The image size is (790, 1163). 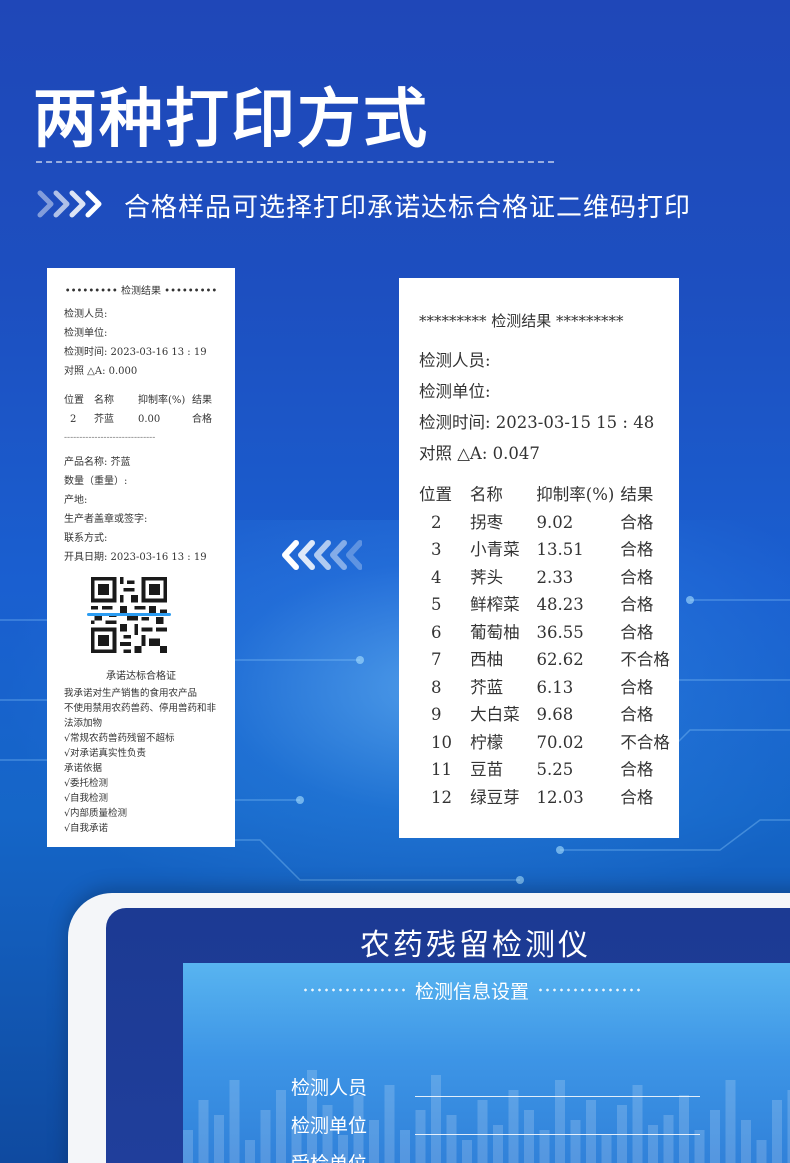 I want to click on receipt-header: ••••••••• 检测结果 •••••••••, so click(x=141, y=291).